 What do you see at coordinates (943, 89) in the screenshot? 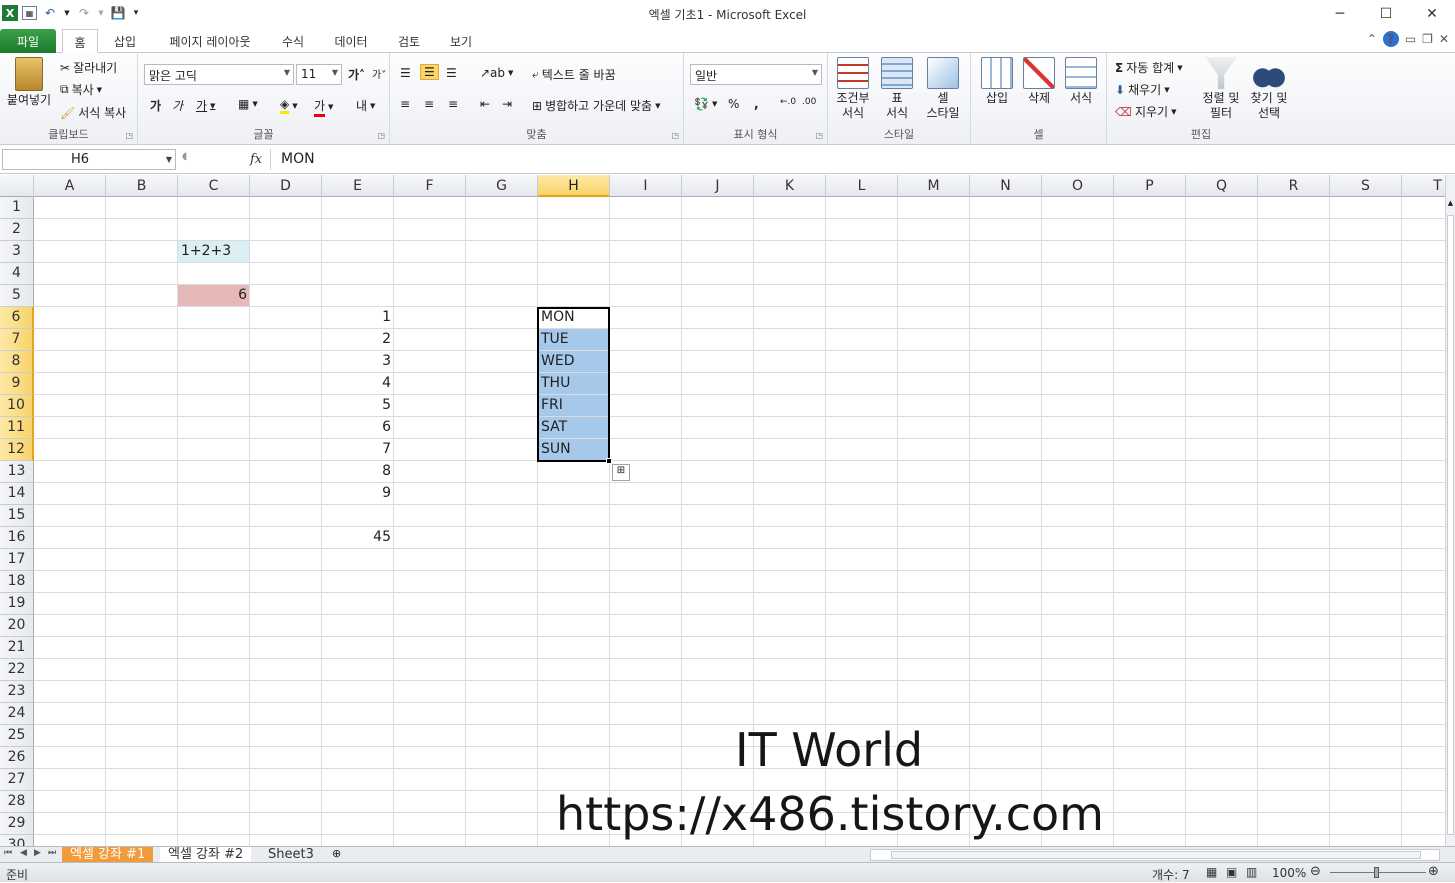
I see `cell-styles-button: 셀 스타일` at bounding box center [943, 89].